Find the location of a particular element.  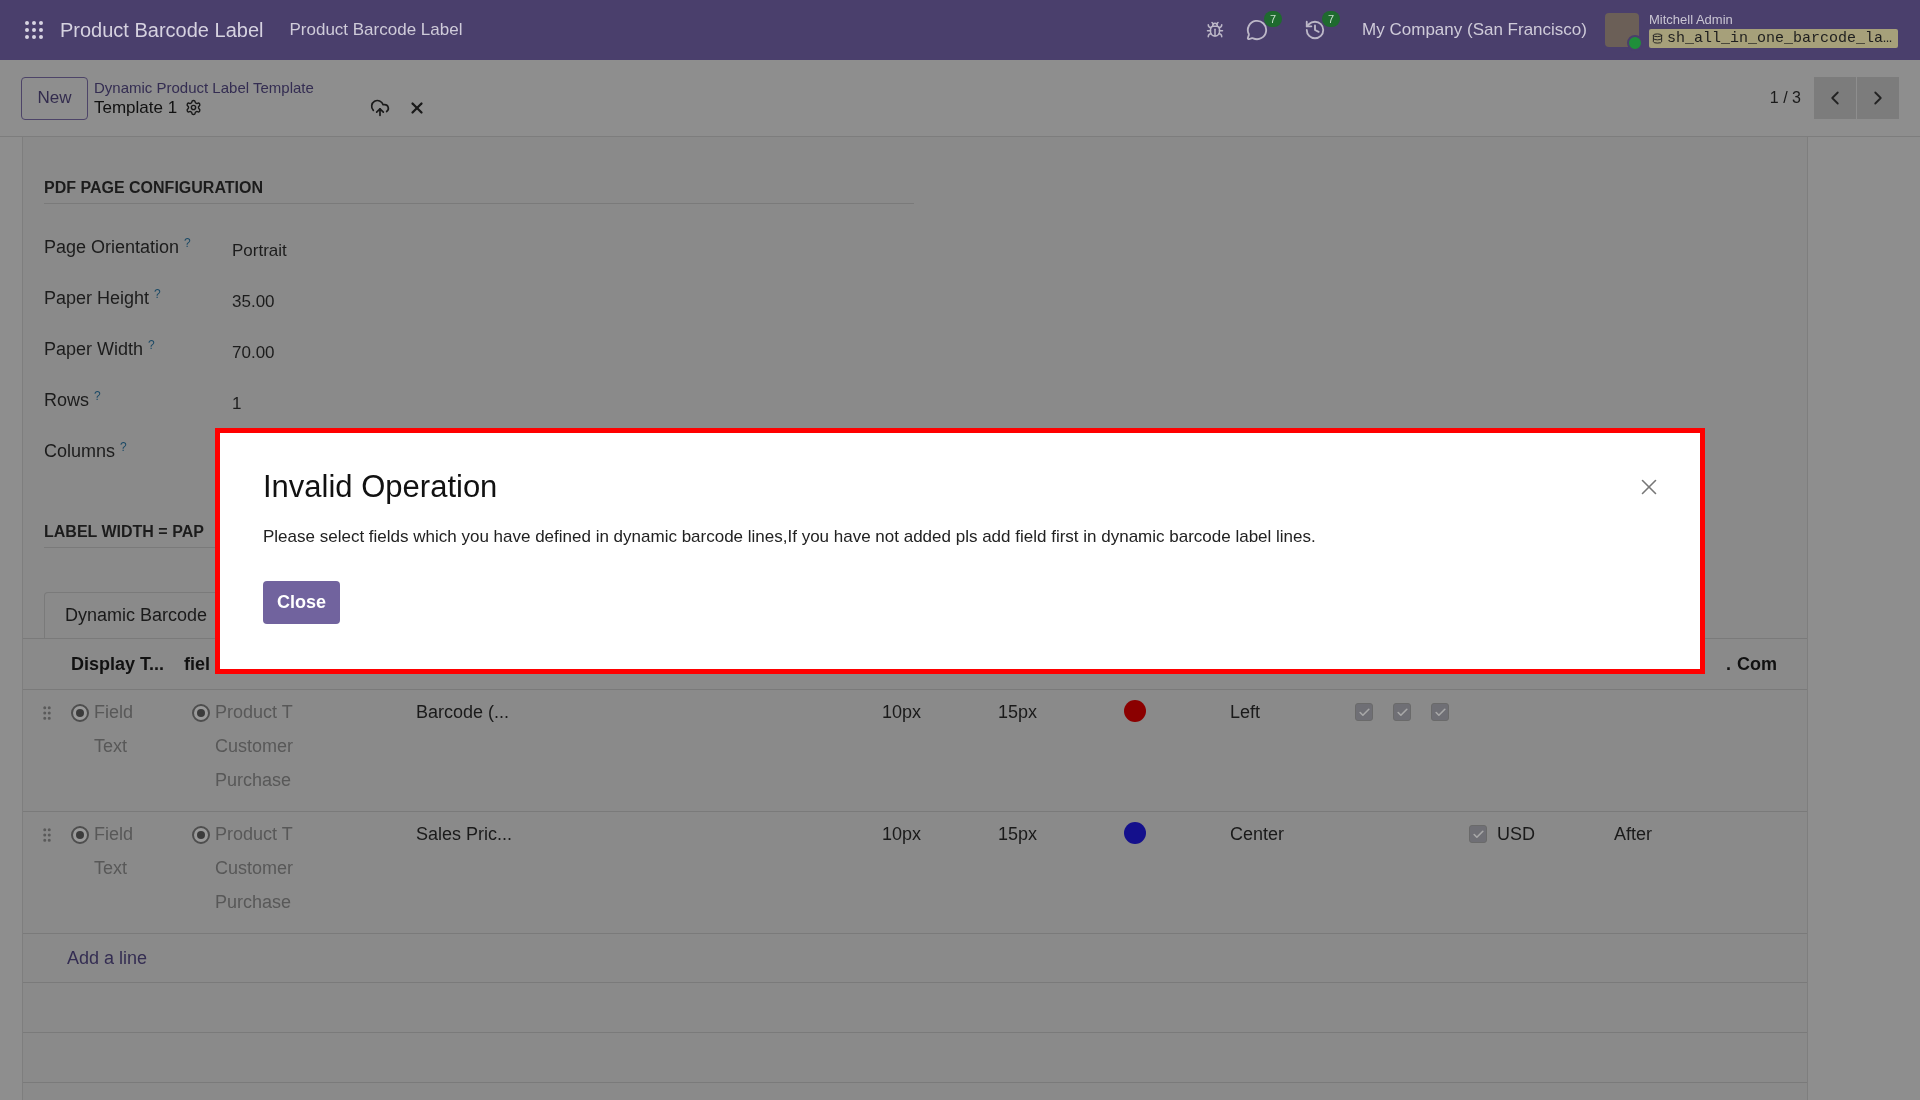

message-count: 7 is located at coordinates (1273, 19).